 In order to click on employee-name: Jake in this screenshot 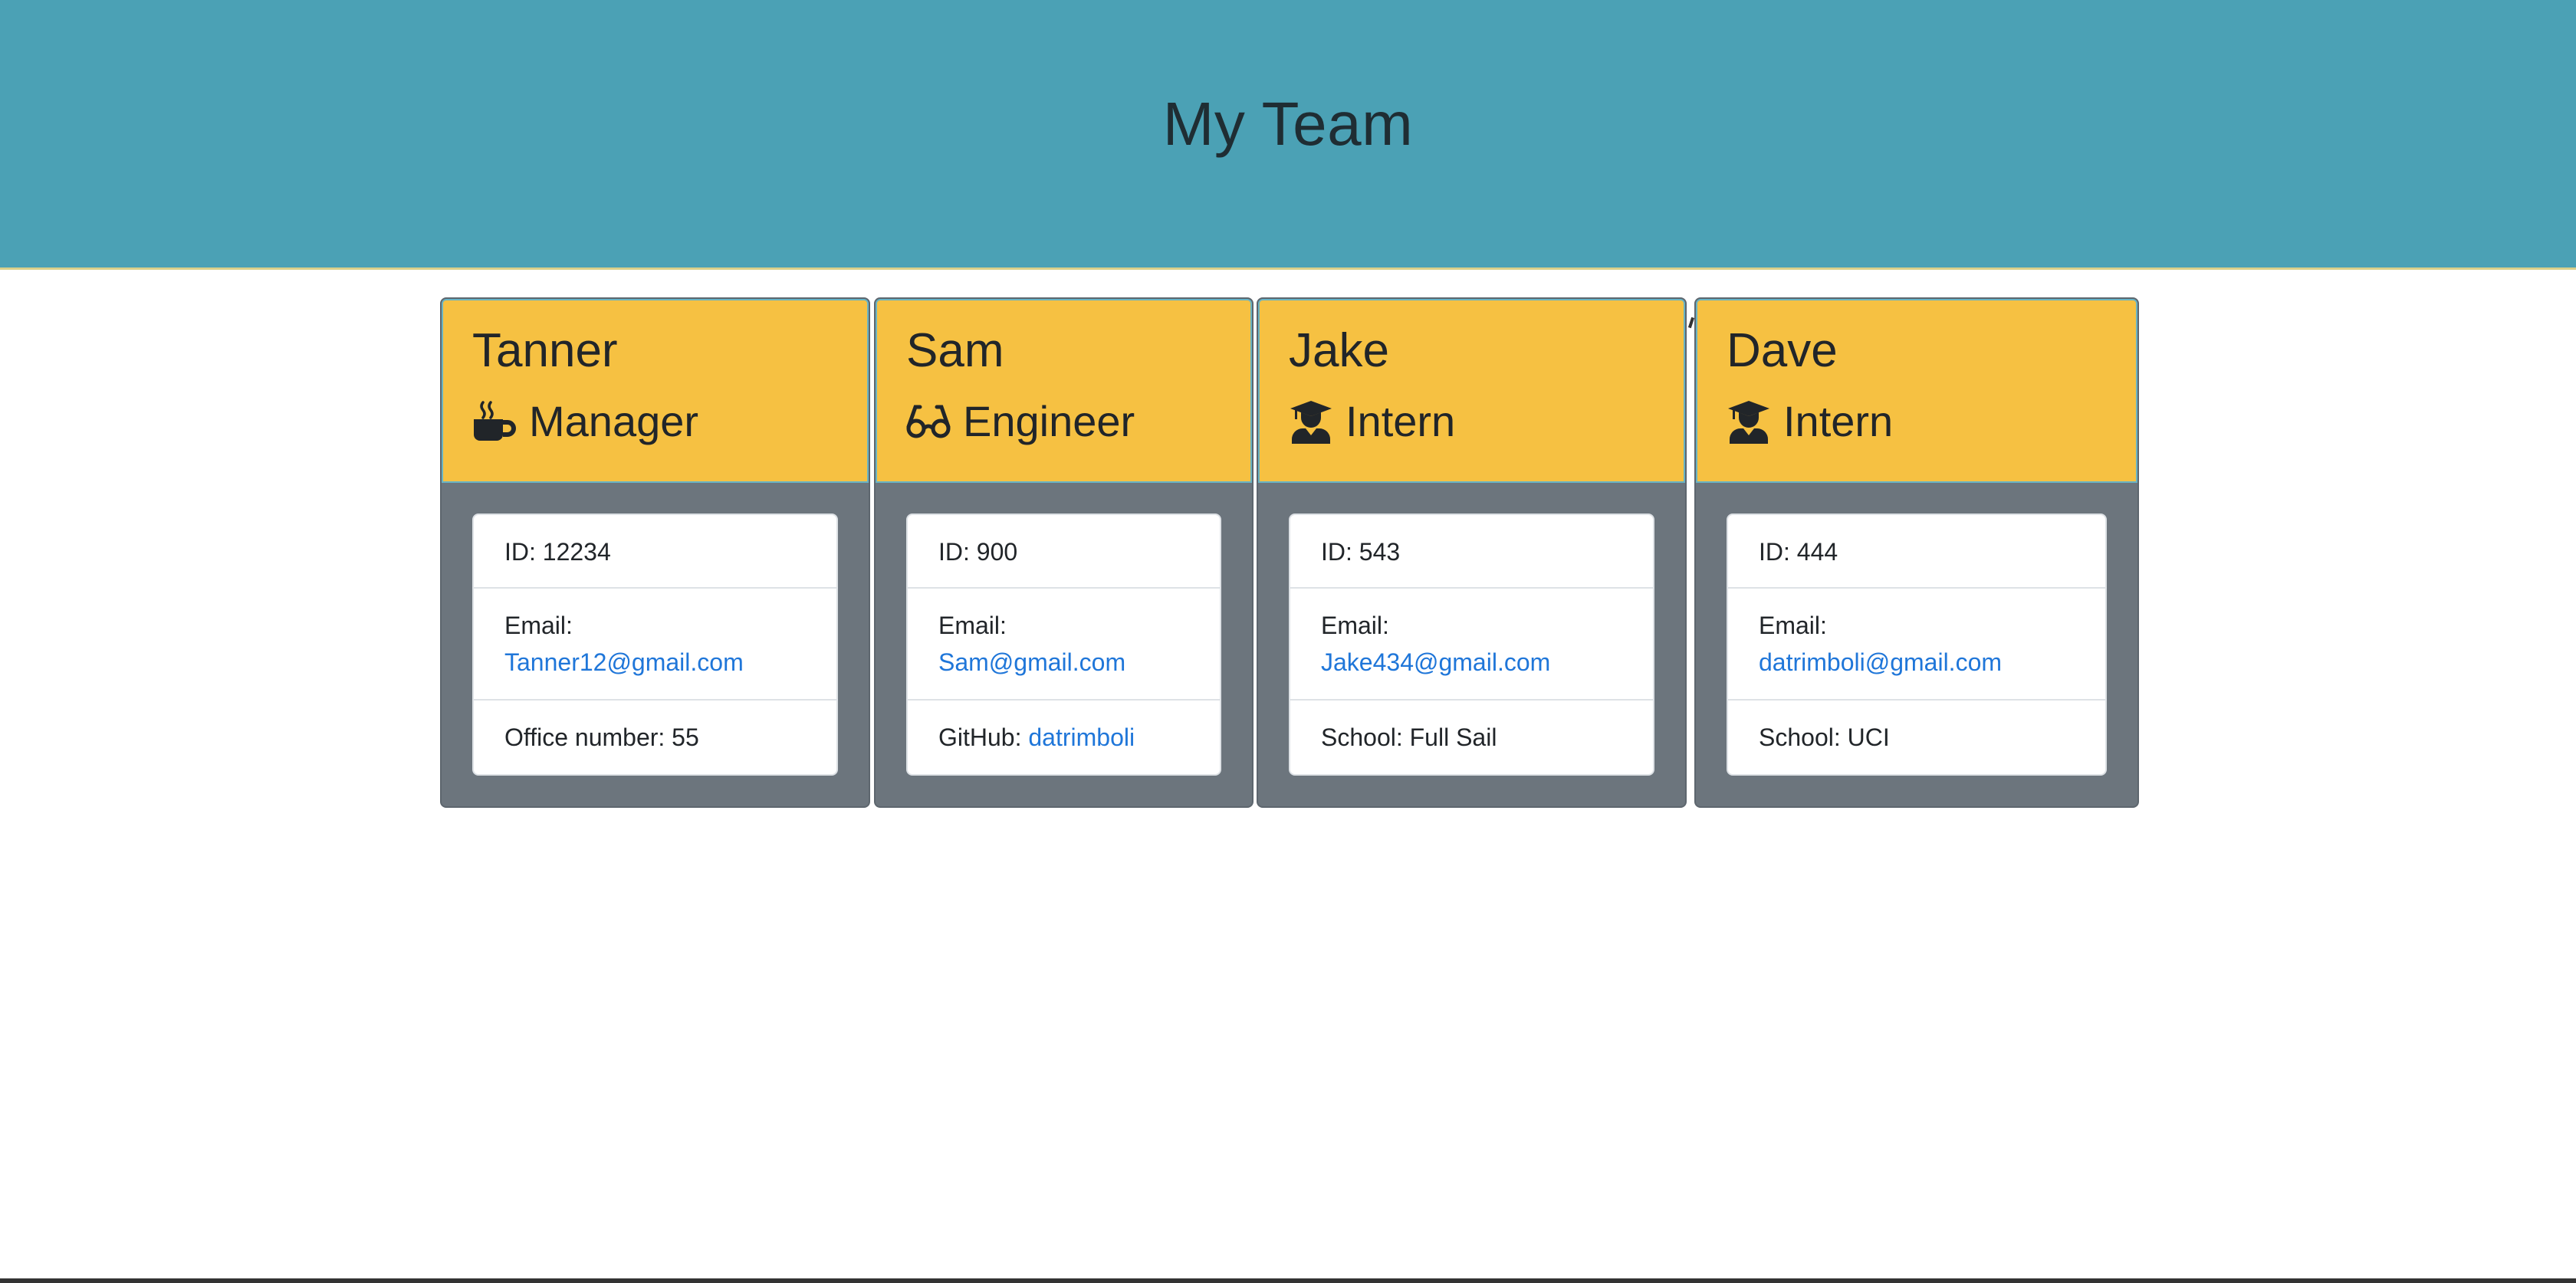, I will do `click(1339, 350)`.